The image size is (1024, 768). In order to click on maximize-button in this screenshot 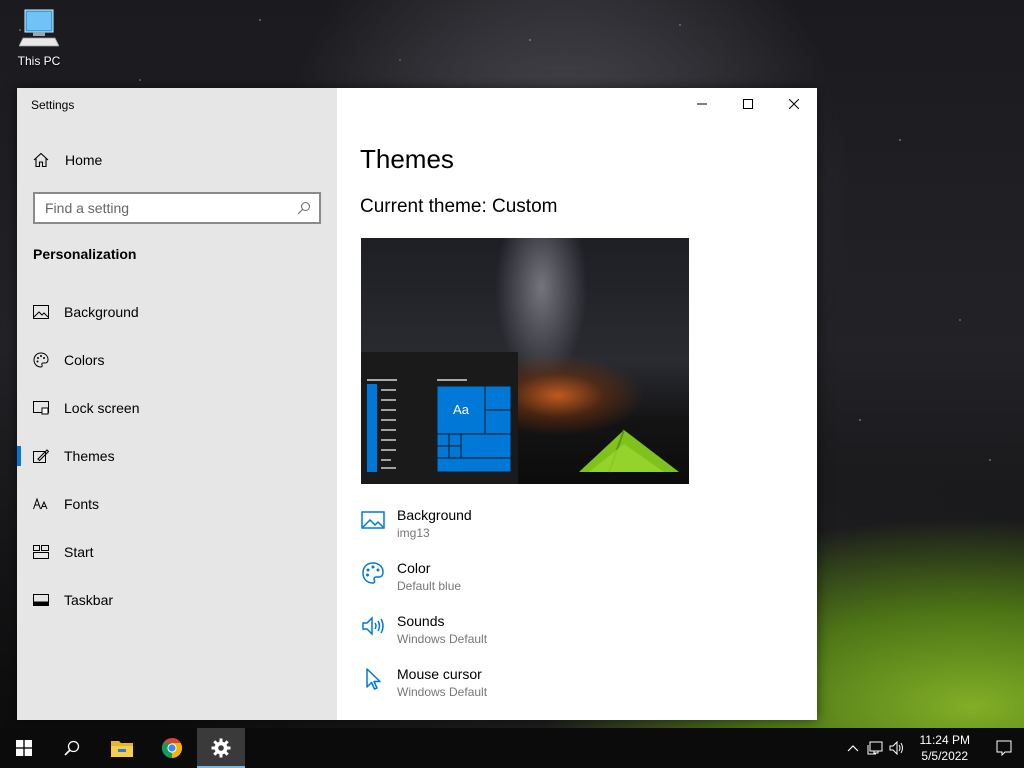, I will do `click(748, 104)`.